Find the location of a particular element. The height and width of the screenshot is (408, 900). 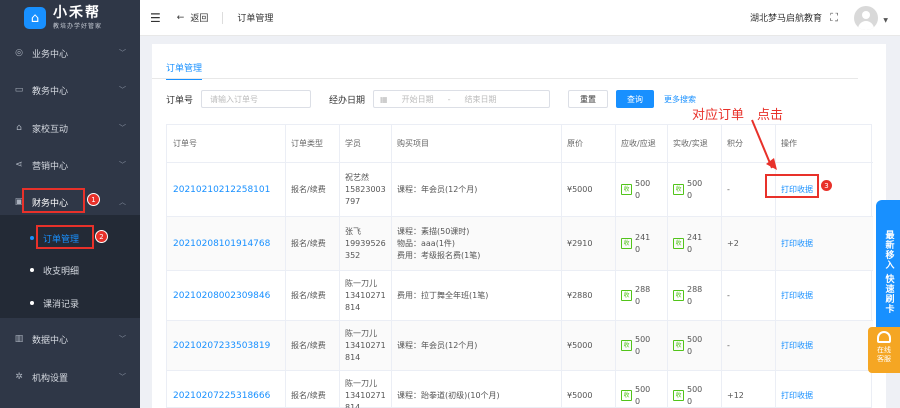

more-search-link: 更多搜索 is located at coordinates (680, 99).